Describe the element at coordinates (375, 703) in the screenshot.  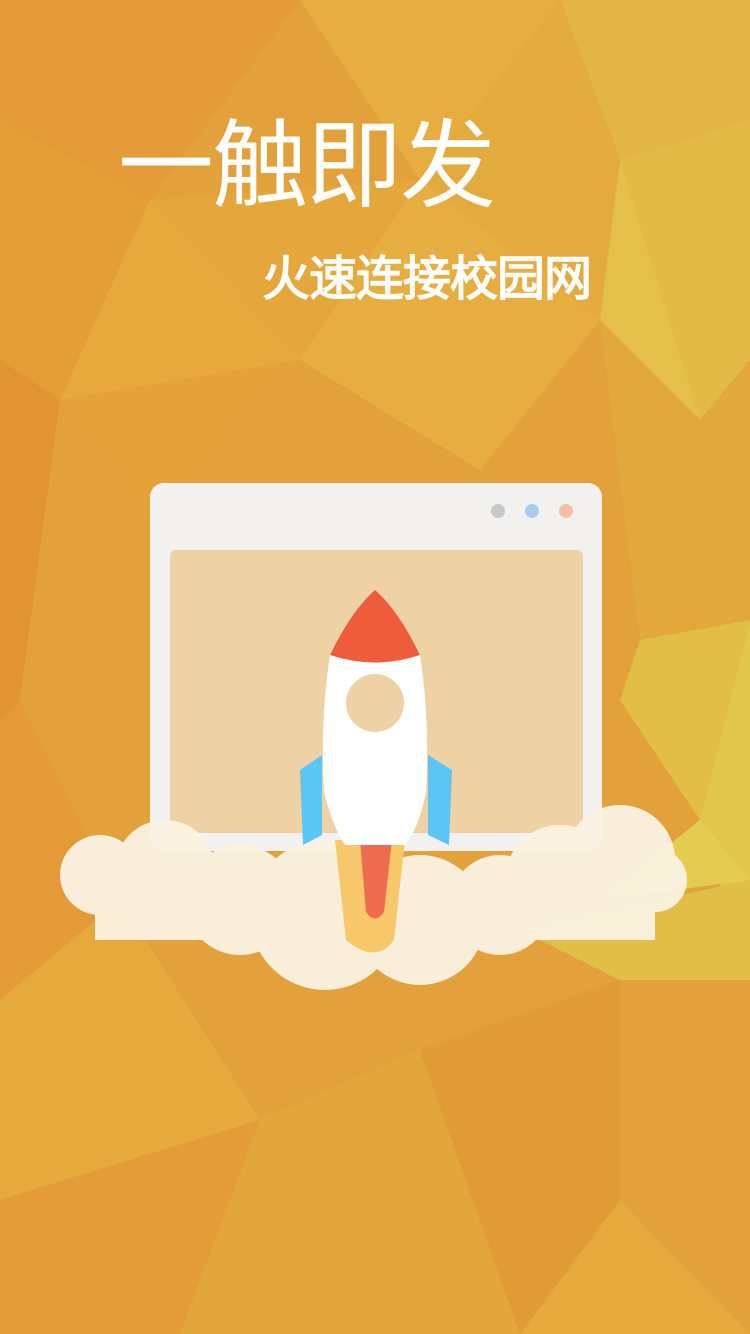
I see `rocket-porthole` at that location.